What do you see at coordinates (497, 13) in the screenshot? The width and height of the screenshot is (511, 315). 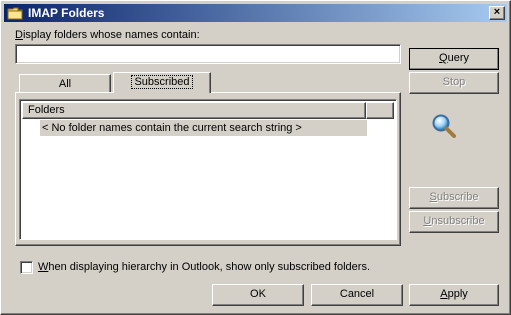 I see `close-icon: ×` at bounding box center [497, 13].